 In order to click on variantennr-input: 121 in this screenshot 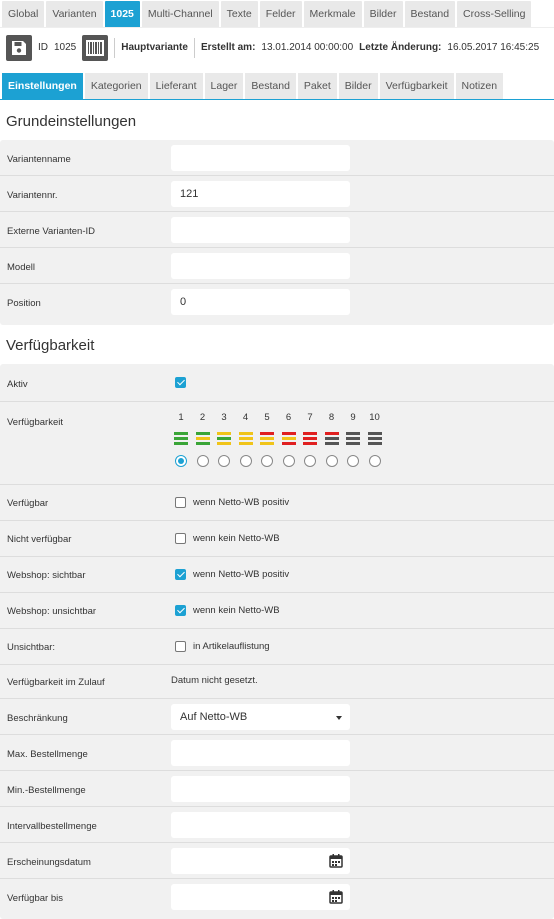, I will do `click(260, 194)`.